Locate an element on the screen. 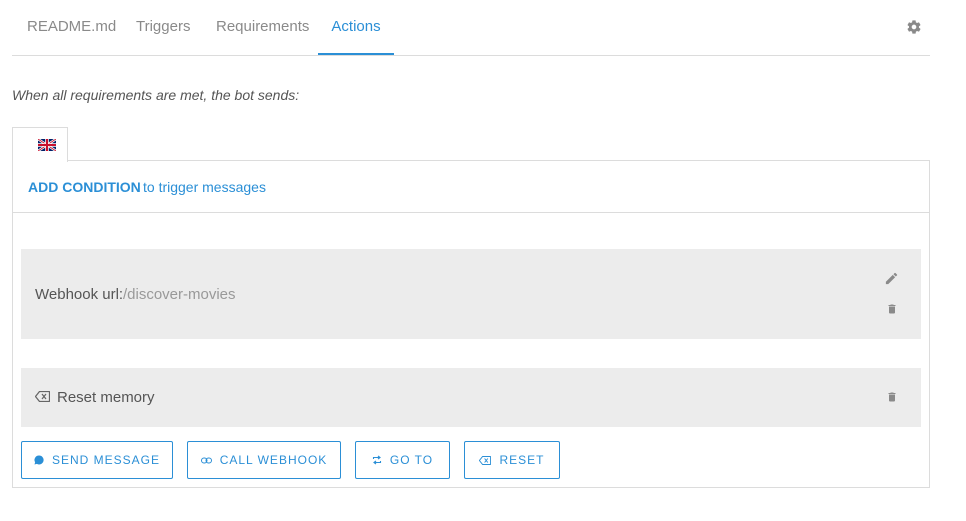 This screenshot has width=966, height=521. tab-requirements: Requirements is located at coordinates (262, 27).